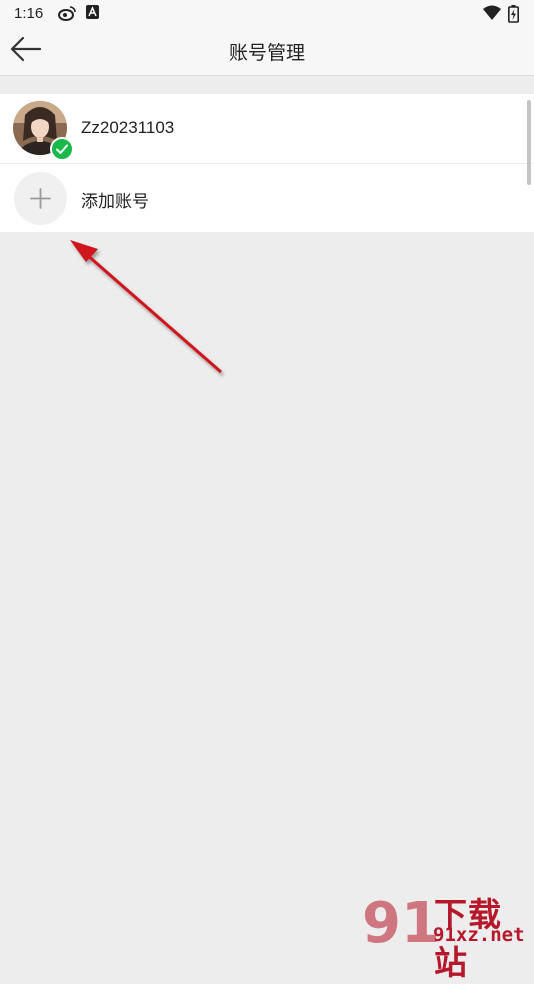  What do you see at coordinates (128, 127) in the screenshot?
I see `account-username: Zz20231103` at bounding box center [128, 127].